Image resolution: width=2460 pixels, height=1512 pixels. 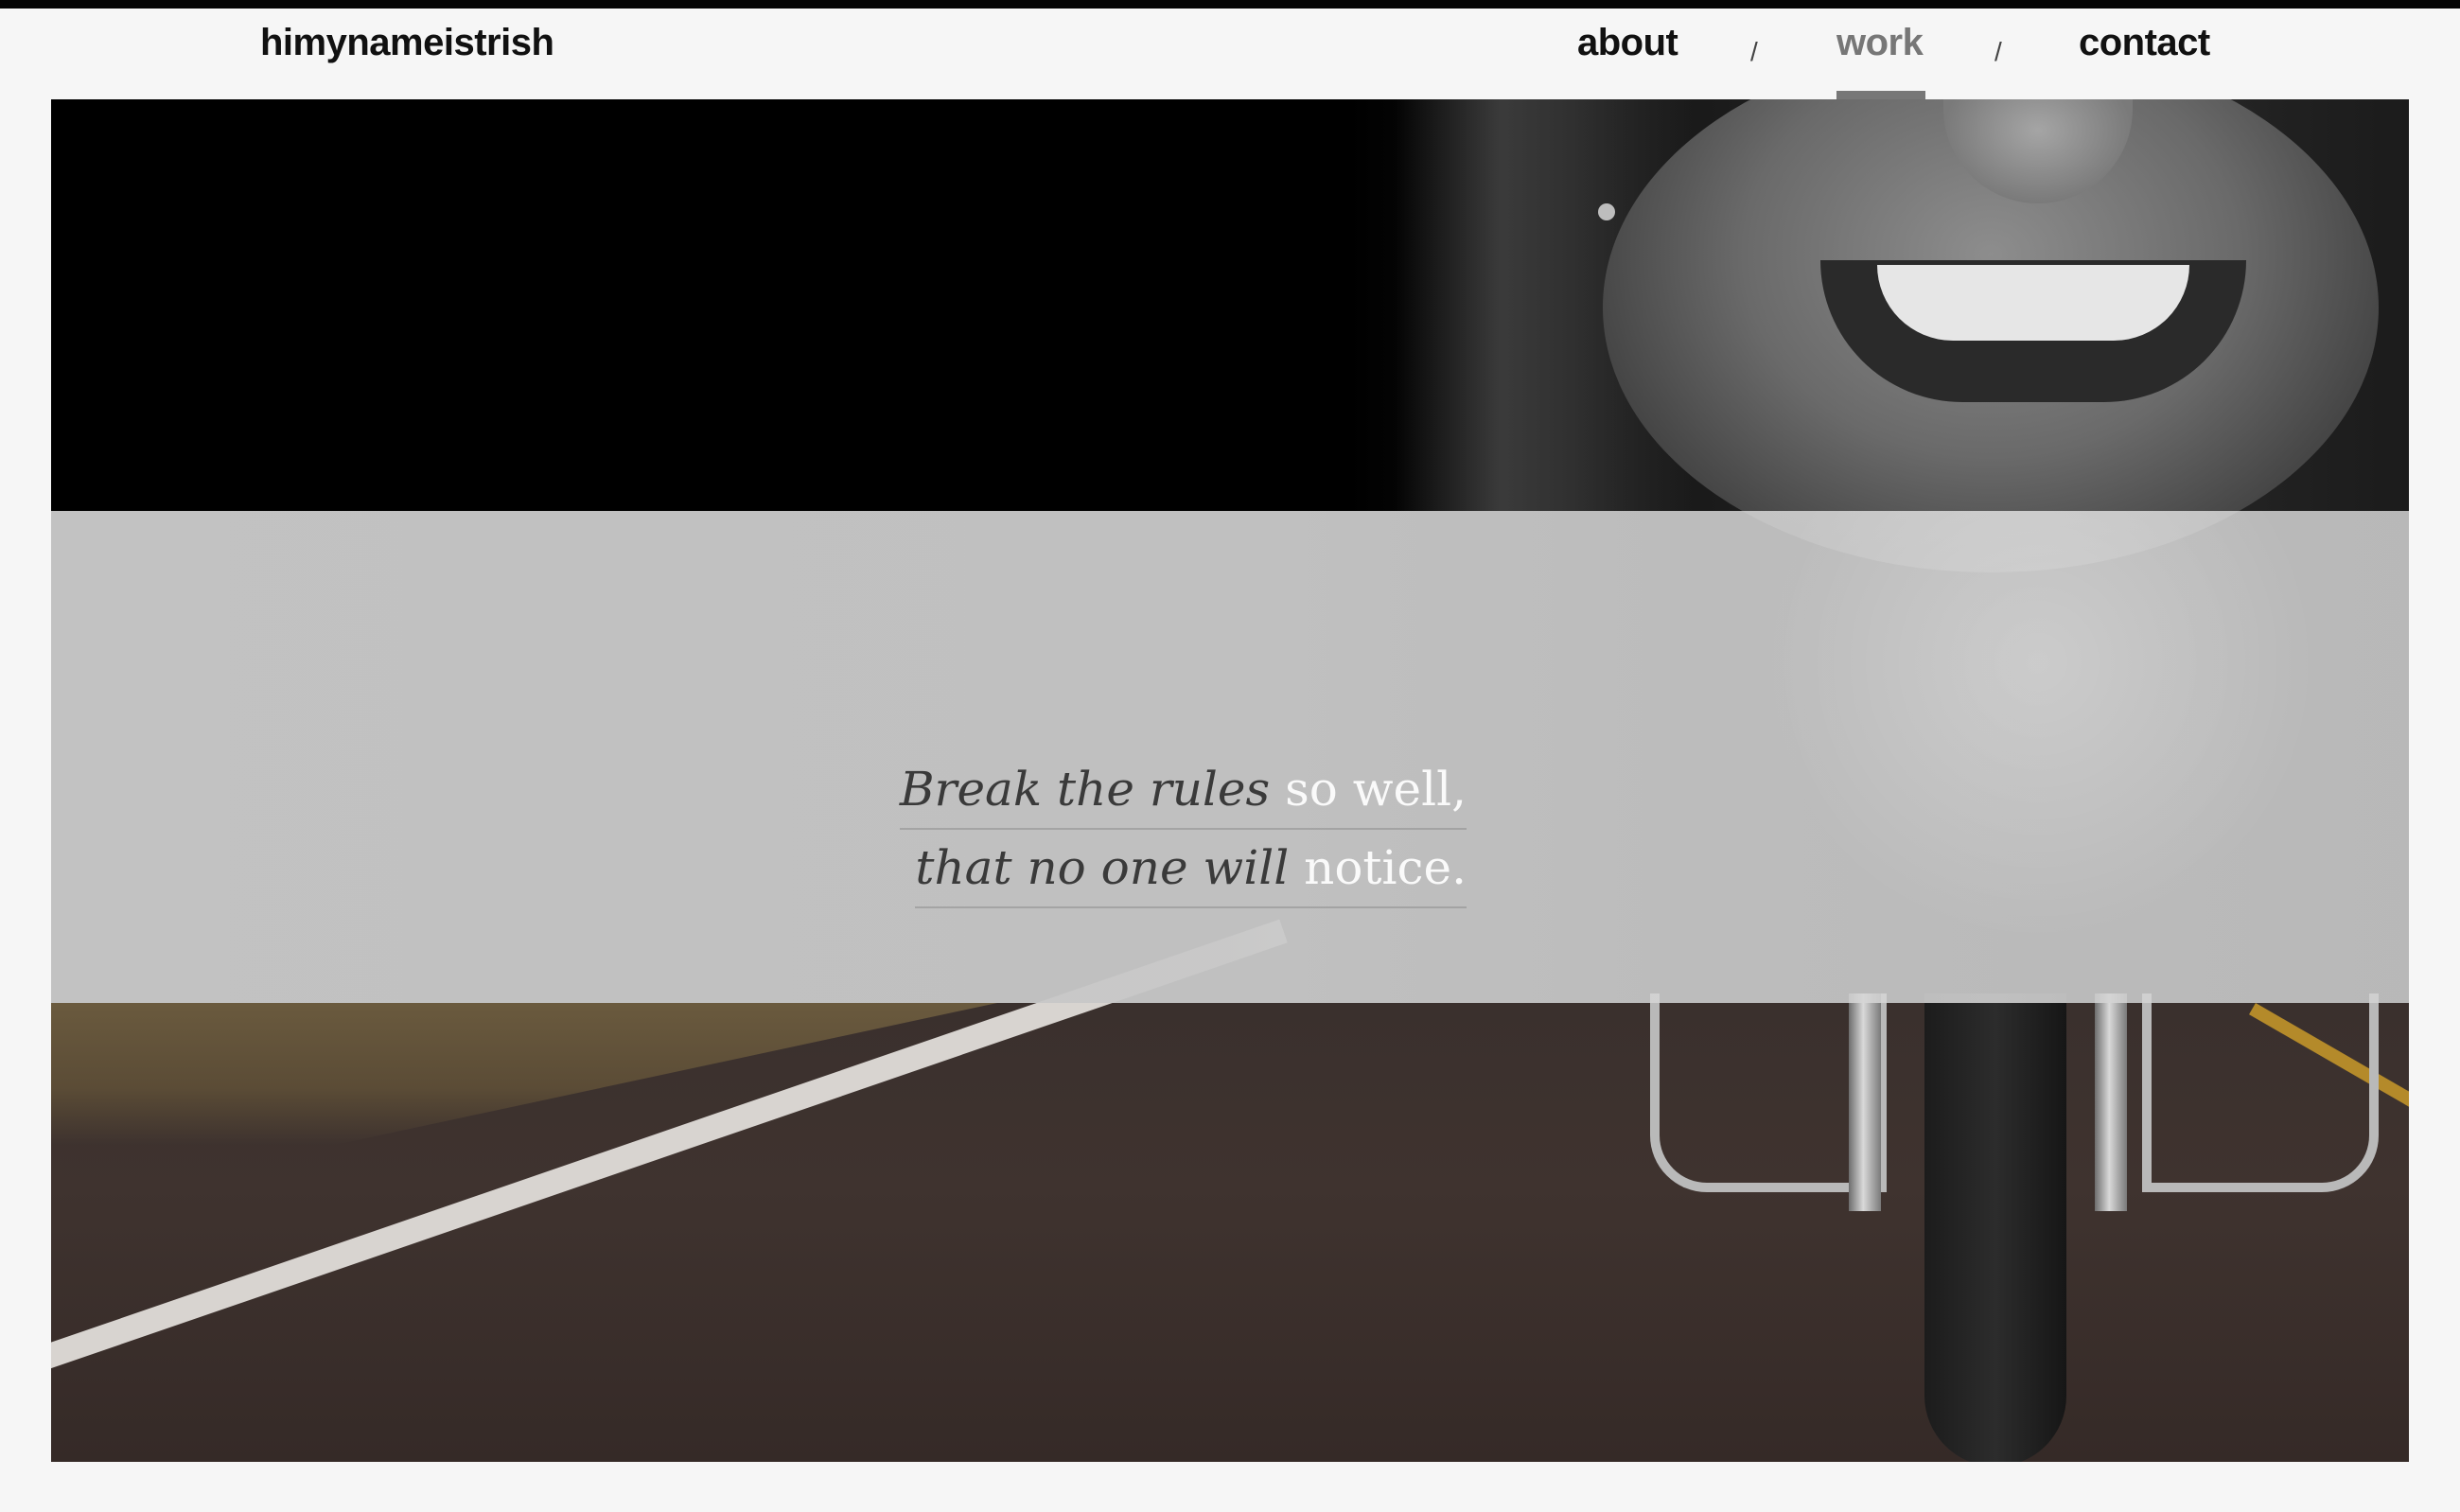 I want to click on tagline-line-1: Break the rules so well,, so click(x=1183, y=796).